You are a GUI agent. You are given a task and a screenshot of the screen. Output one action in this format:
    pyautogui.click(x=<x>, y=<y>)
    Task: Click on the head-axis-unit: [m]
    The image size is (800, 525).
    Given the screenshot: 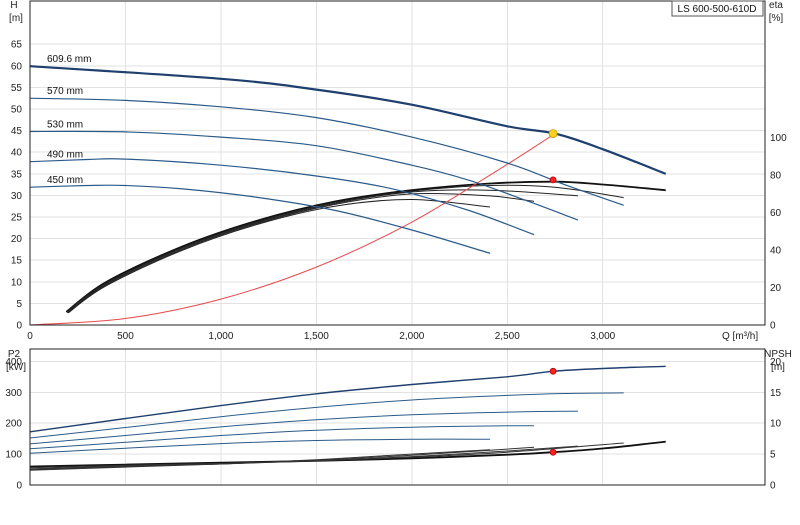 What is the action you would take?
    pyautogui.click(x=16, y=18)
    